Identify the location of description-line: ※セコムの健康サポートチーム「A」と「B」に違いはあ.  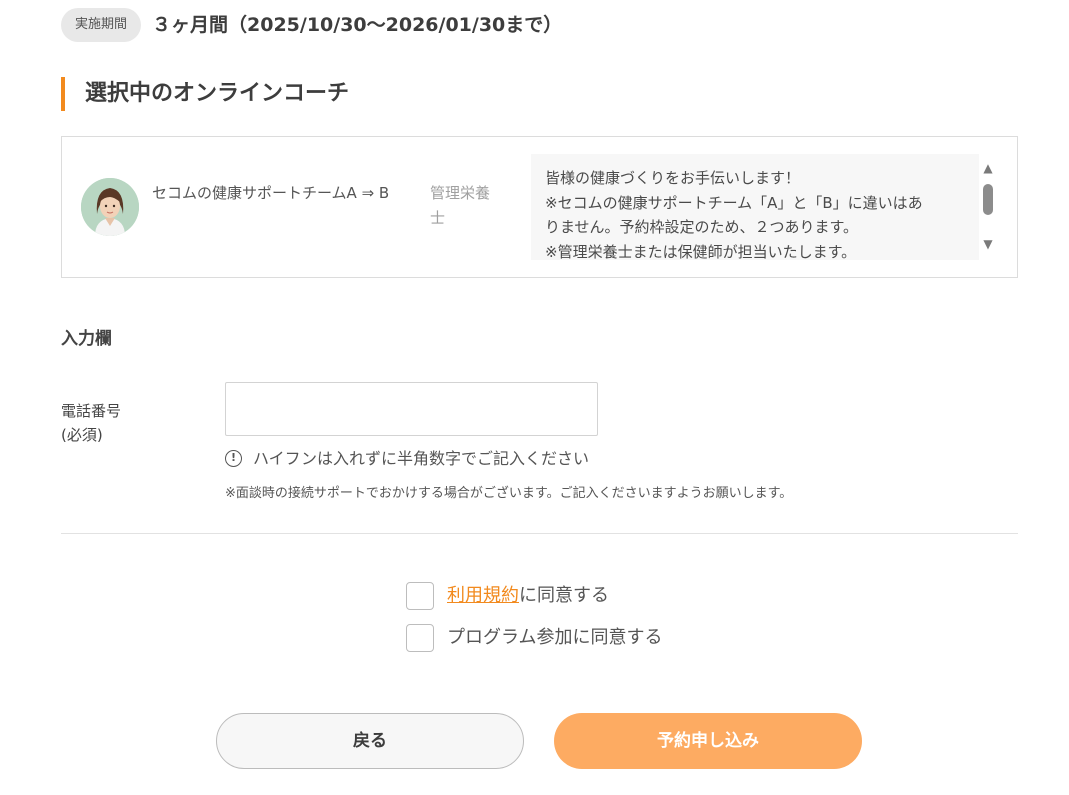
(734, 202).